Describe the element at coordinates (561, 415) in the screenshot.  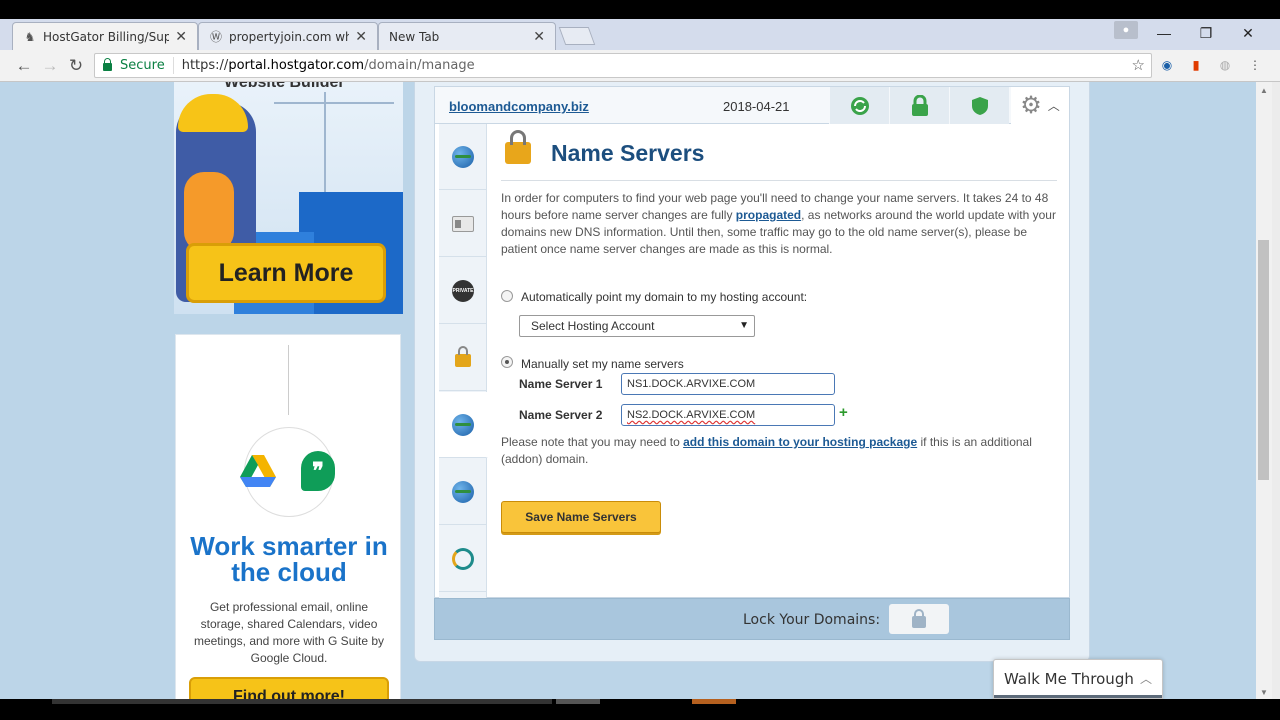
I see `ns2-label: Name Server 2` at that location.